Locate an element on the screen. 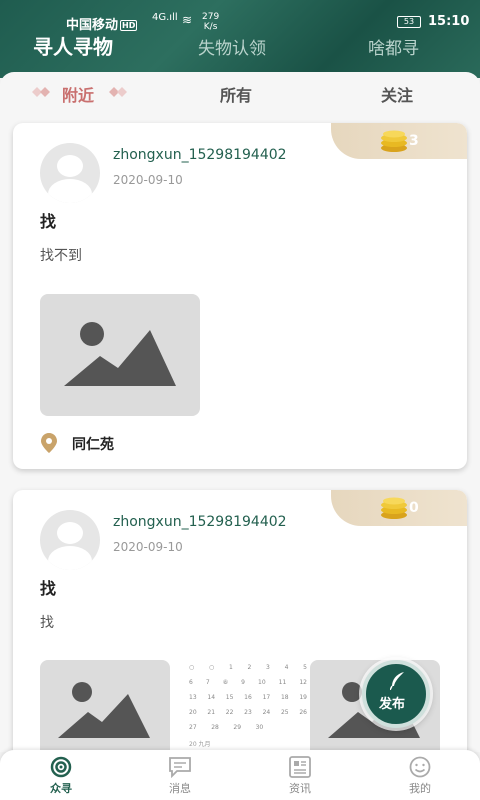 Image resolution: width=480 pixels, height=800 pixels. nav-item-messages: 消息 is located at coordinates (180, 777).